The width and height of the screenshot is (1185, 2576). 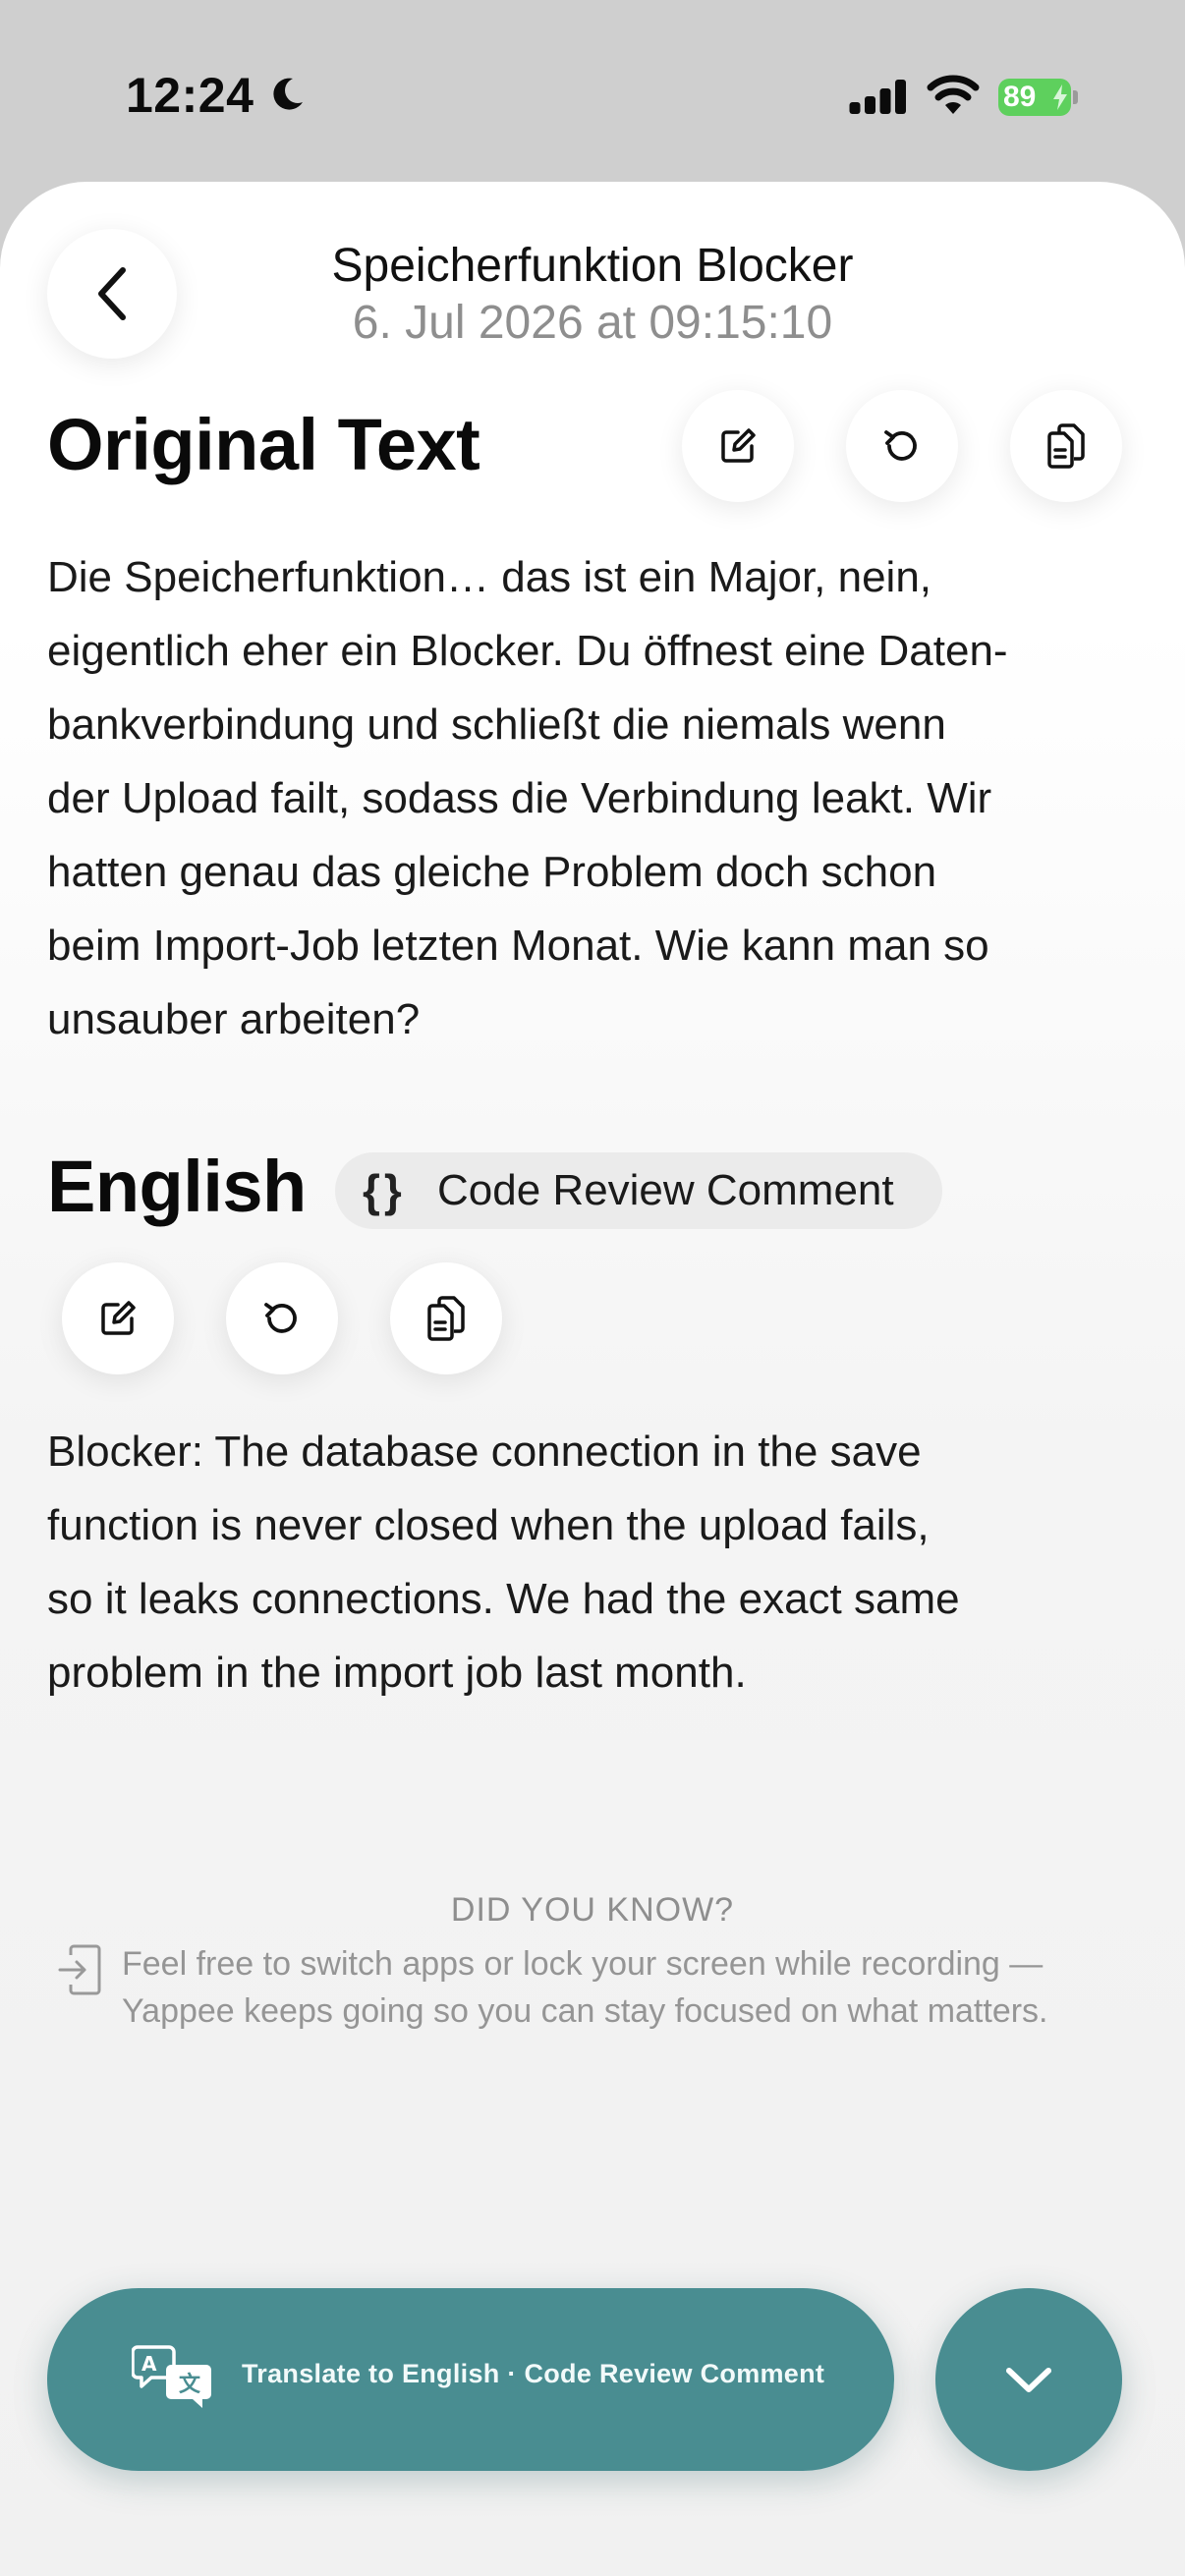 What do you see at coordinates (1020, 97) in the screenshot?
I see `battery-level: 89` at bounding box center [1020, 97].